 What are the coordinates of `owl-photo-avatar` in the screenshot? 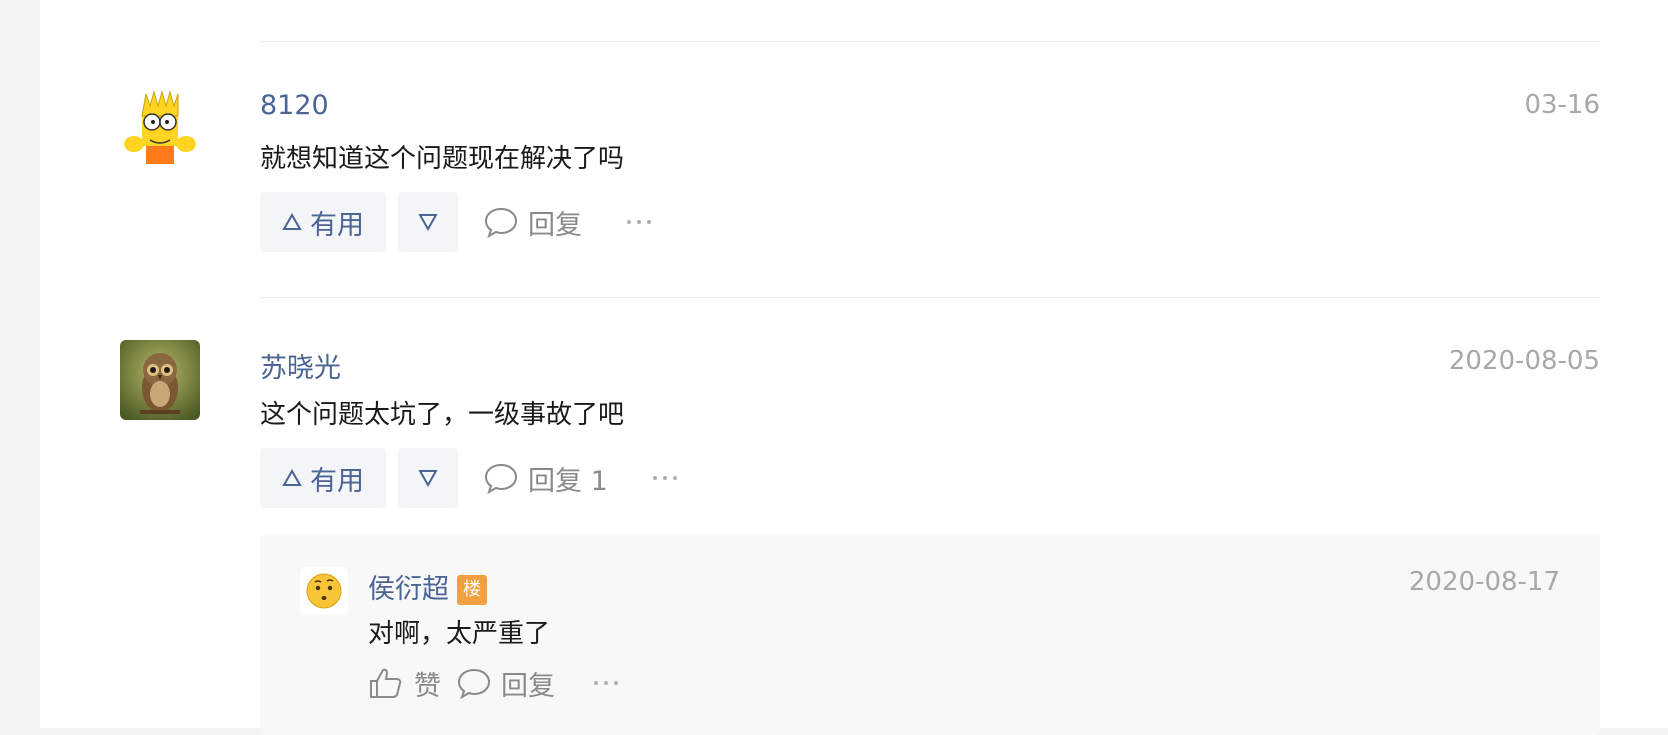 It's located at (160, 380).